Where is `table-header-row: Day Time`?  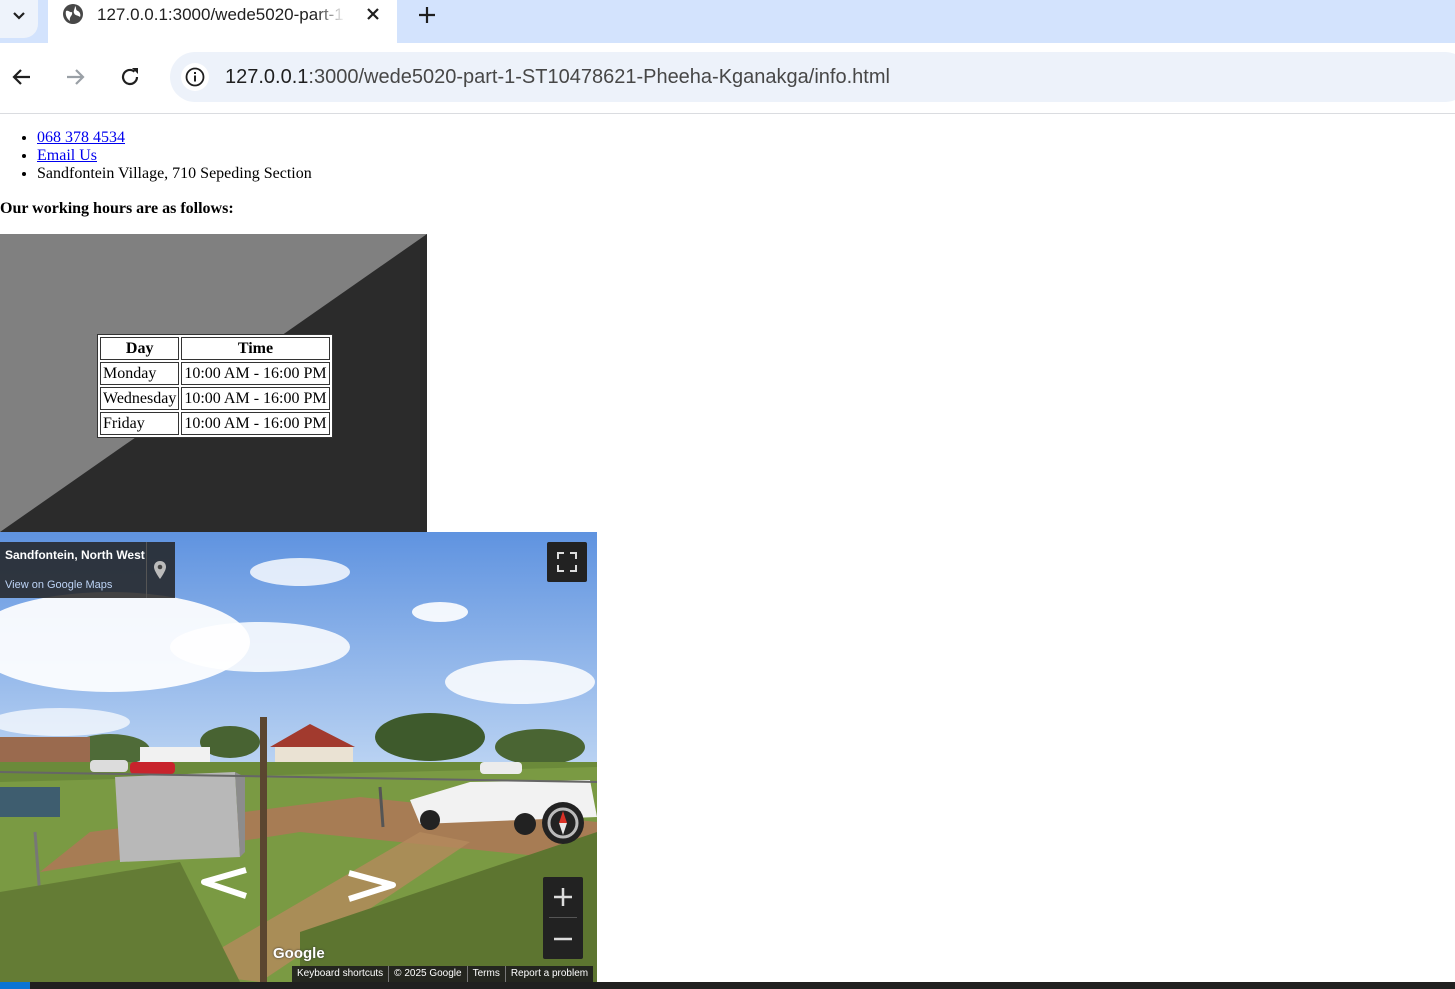
table-header-row: Day Time is located at coordinates (215, 348).